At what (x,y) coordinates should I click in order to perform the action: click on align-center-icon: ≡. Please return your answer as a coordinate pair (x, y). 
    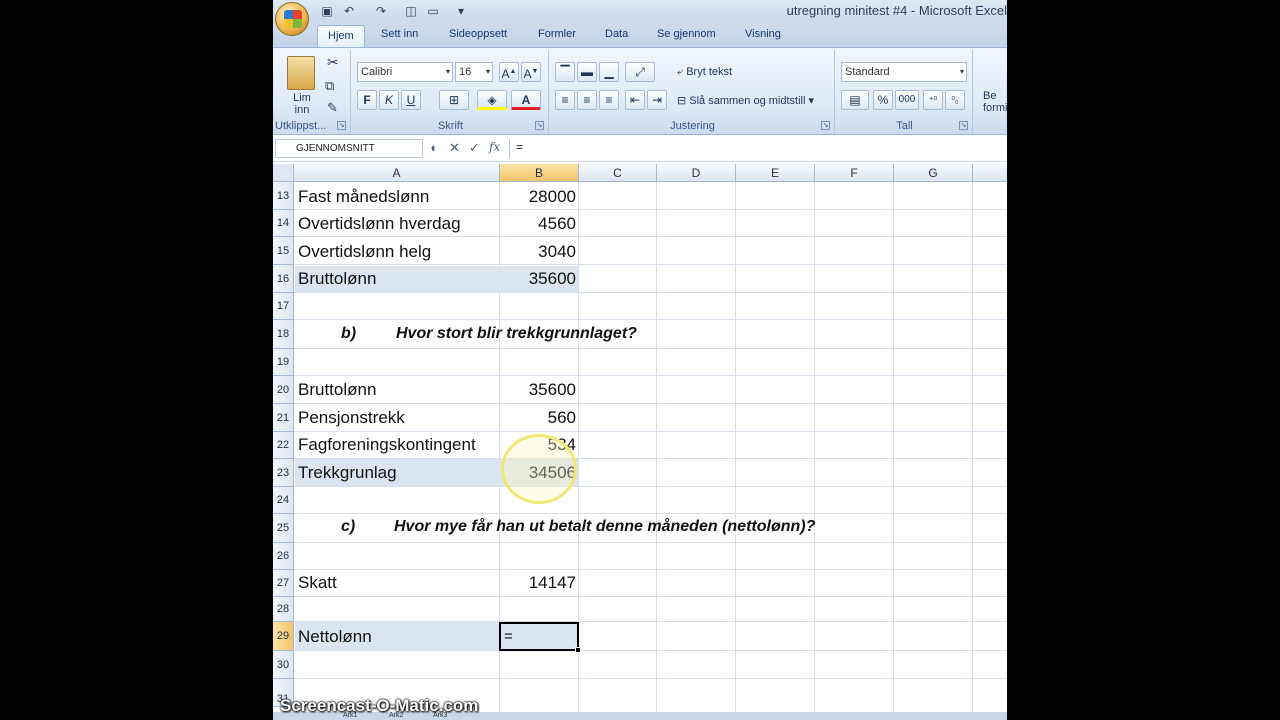
    Looking at the image, I should click on (587, 100).